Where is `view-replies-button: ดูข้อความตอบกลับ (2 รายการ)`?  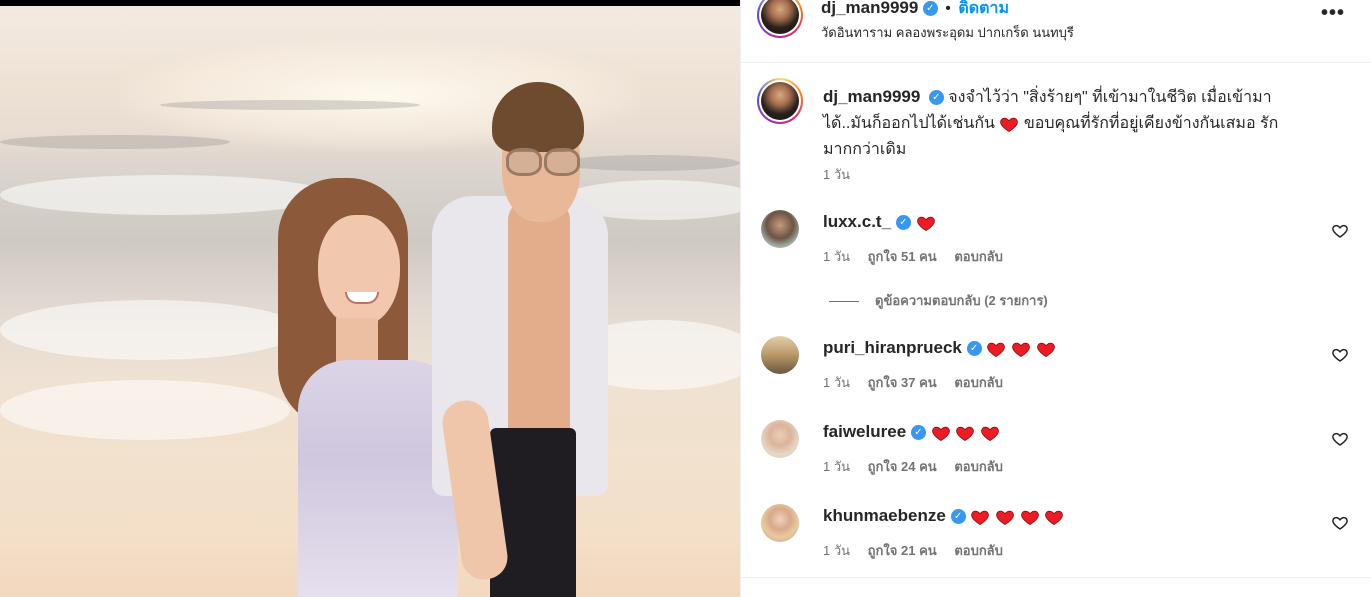 view-replies-button: ดูข้อความตอบกลับ (2 รายการ) is located at coordinates (938, 300).